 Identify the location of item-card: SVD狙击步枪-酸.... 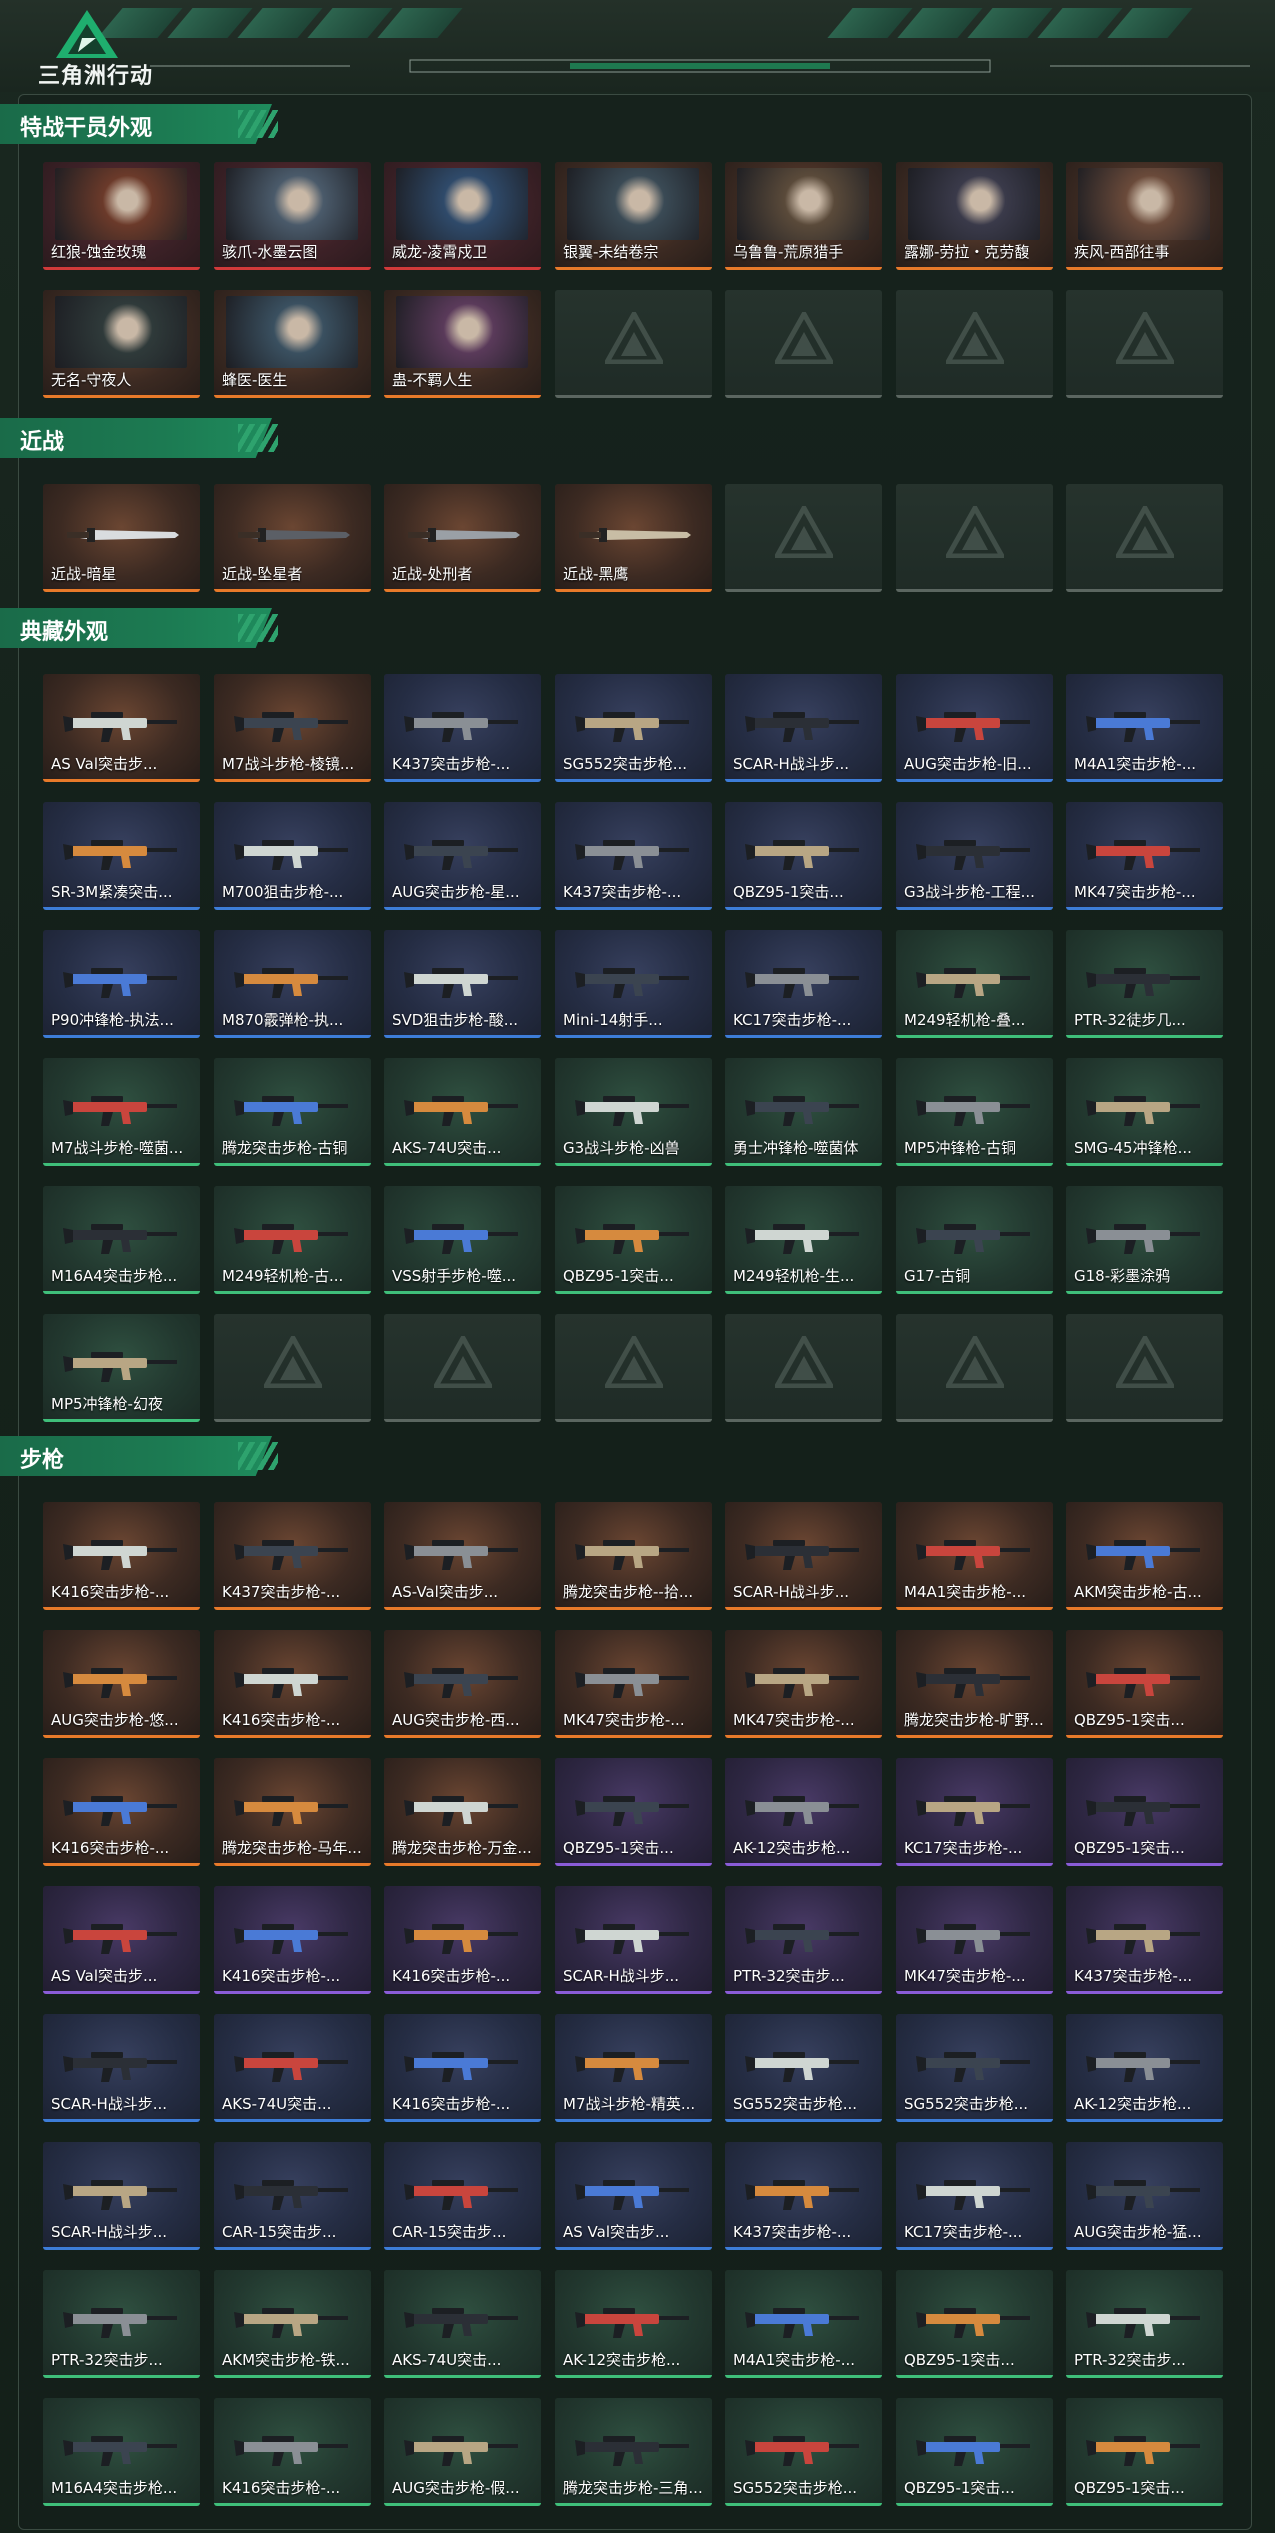
(462, 984).